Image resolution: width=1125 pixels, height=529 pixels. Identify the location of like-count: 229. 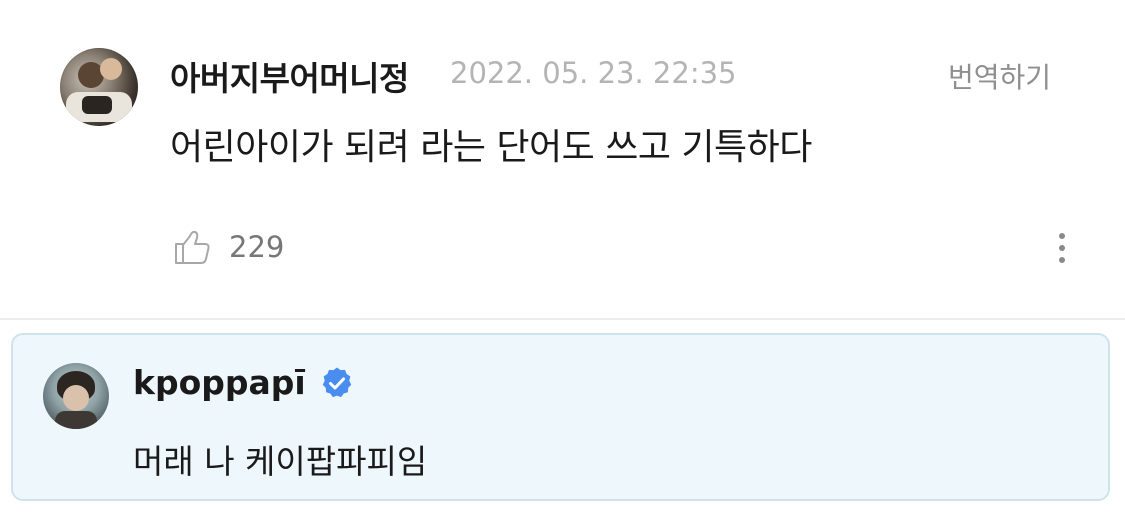
(257, 247).